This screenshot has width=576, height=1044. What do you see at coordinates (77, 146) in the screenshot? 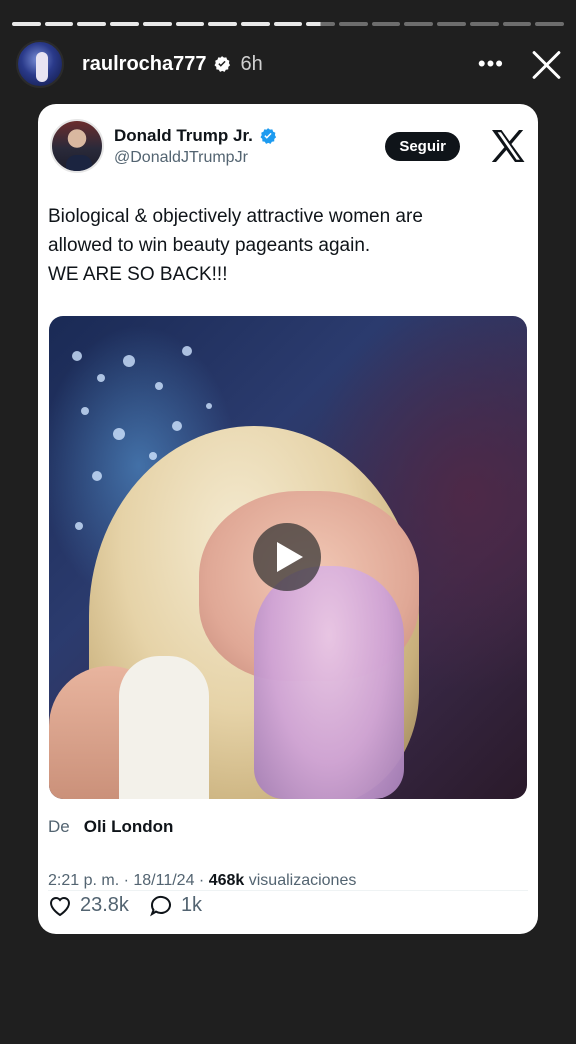
I see `tweet-avatar` at bounding box center [77, 146].